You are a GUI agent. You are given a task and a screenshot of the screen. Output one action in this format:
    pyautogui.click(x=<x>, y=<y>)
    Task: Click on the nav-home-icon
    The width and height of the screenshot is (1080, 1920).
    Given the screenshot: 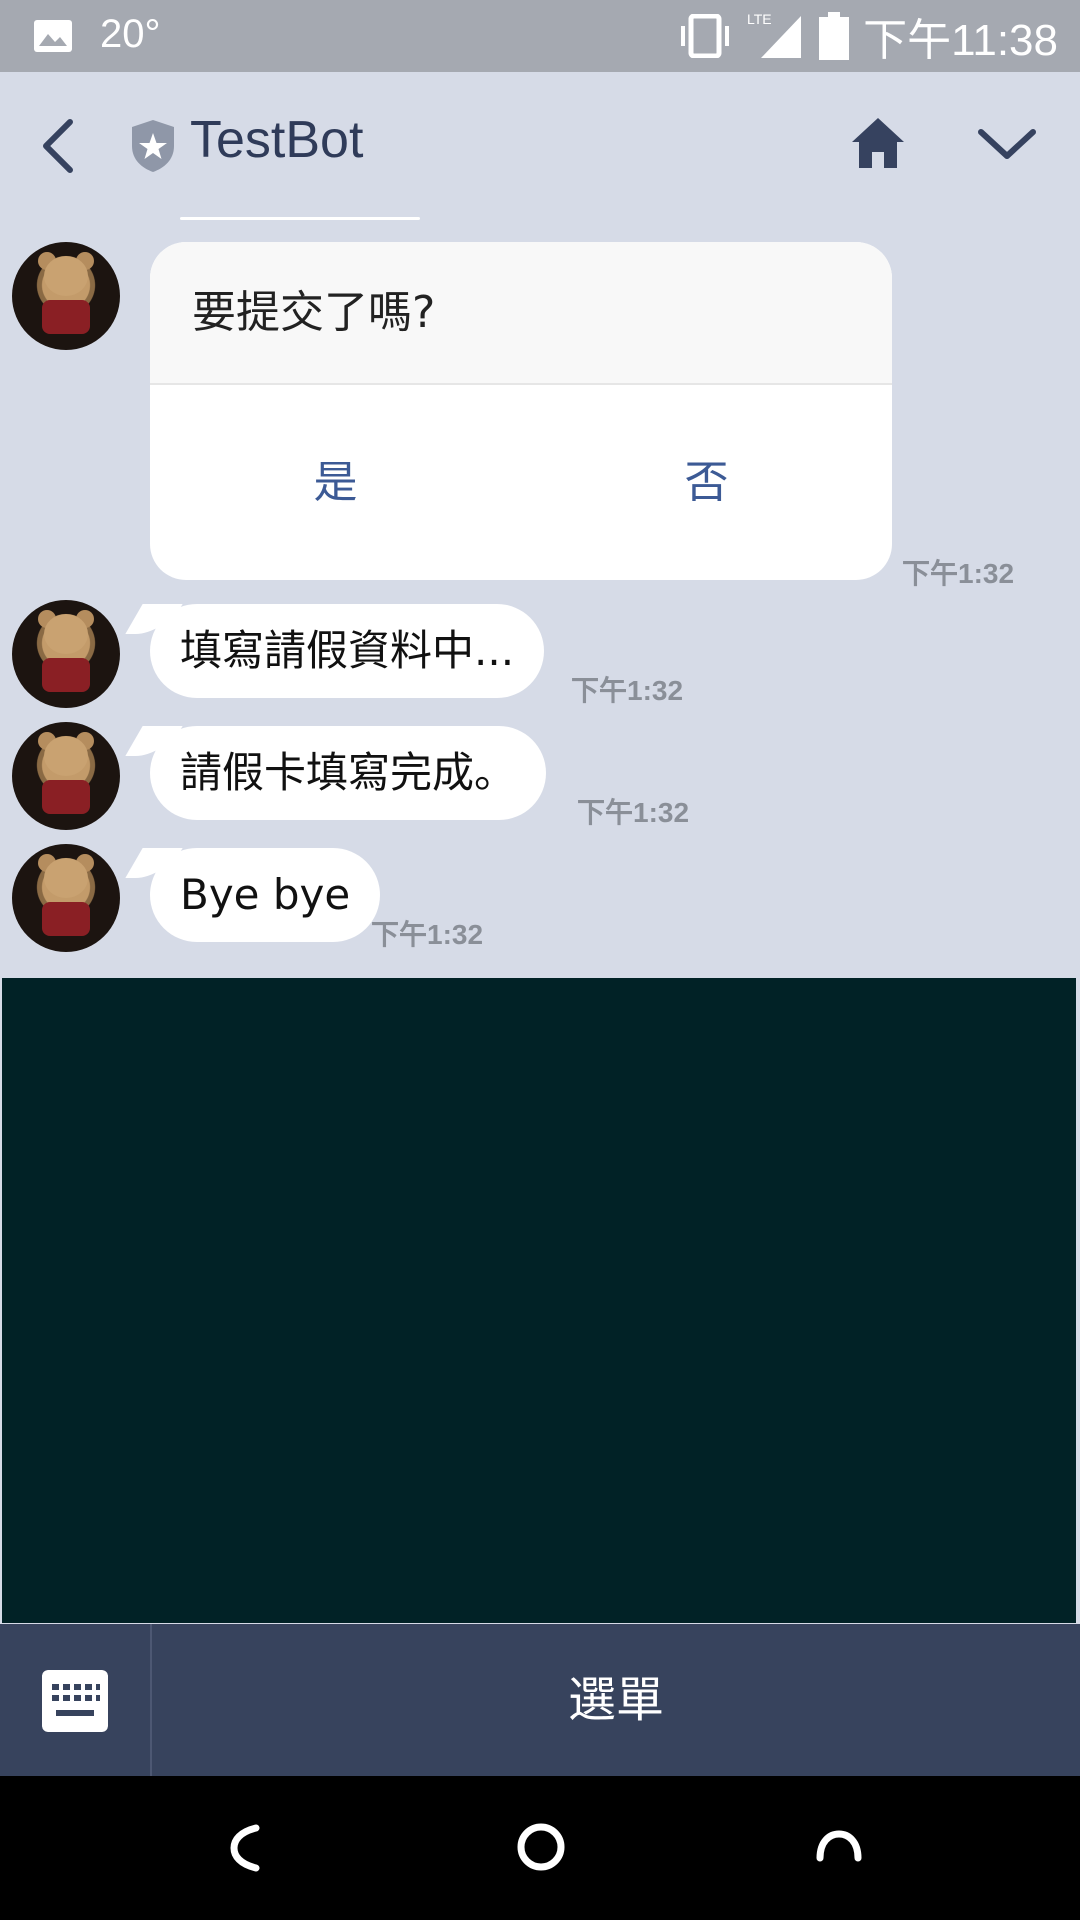 What is the action you would take?
    pyautogui.click(x=541, y=1847)
    